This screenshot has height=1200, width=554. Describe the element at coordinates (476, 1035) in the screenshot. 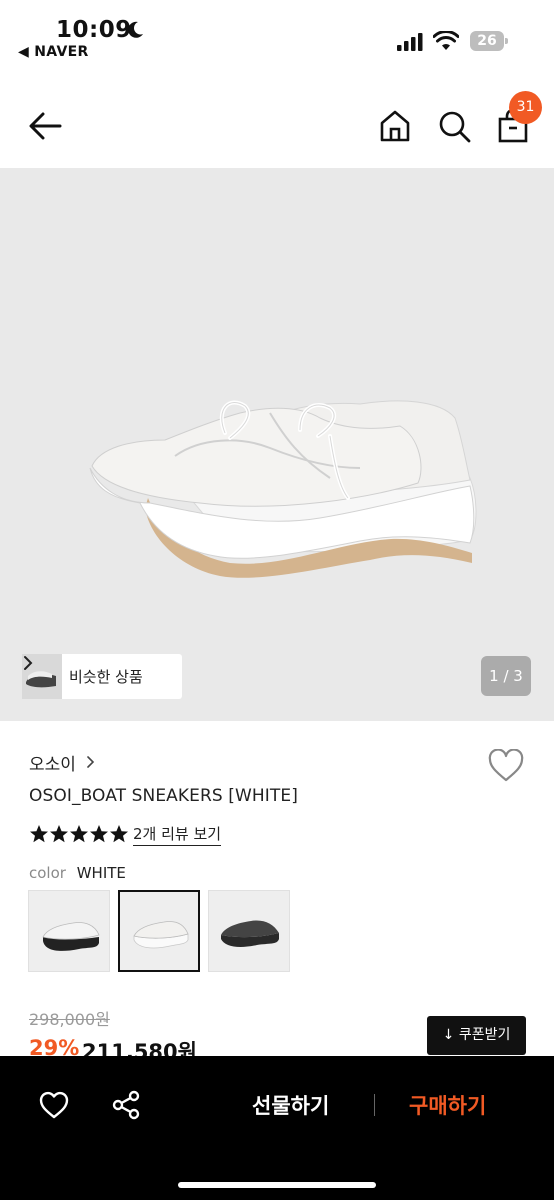

I see `coupon-download-button: ↓ 쿠폰받기` at that location.